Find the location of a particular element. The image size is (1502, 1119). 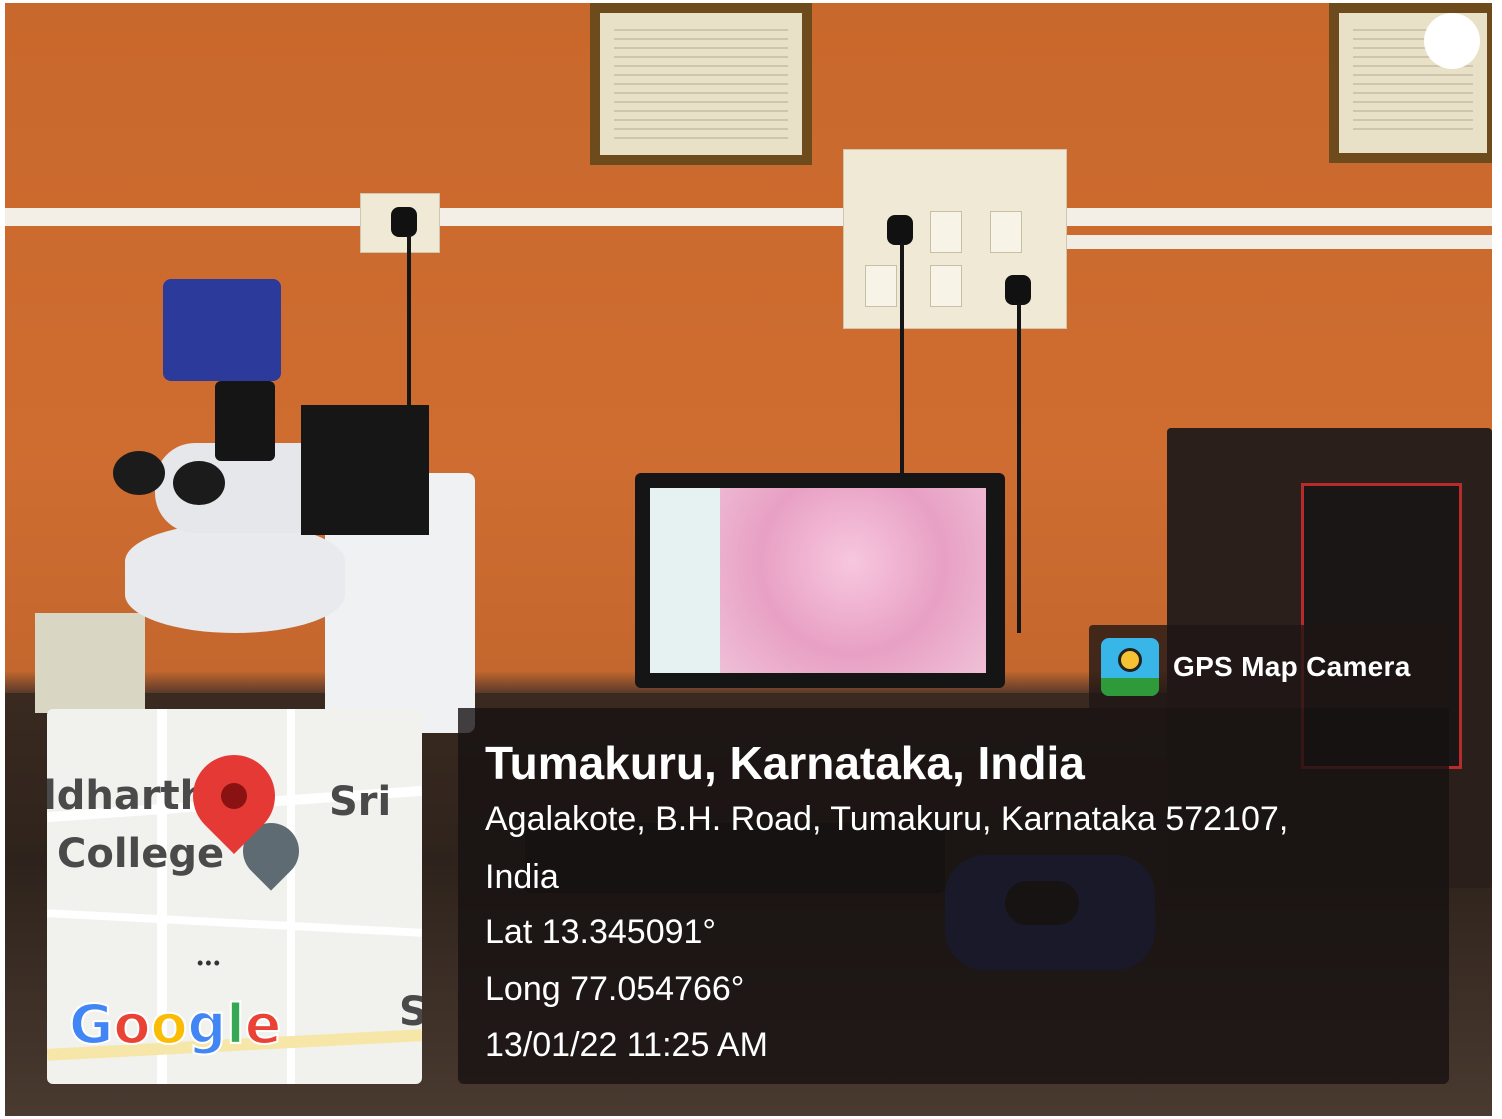

google-letter: G is located at coordinates (91, 1024).